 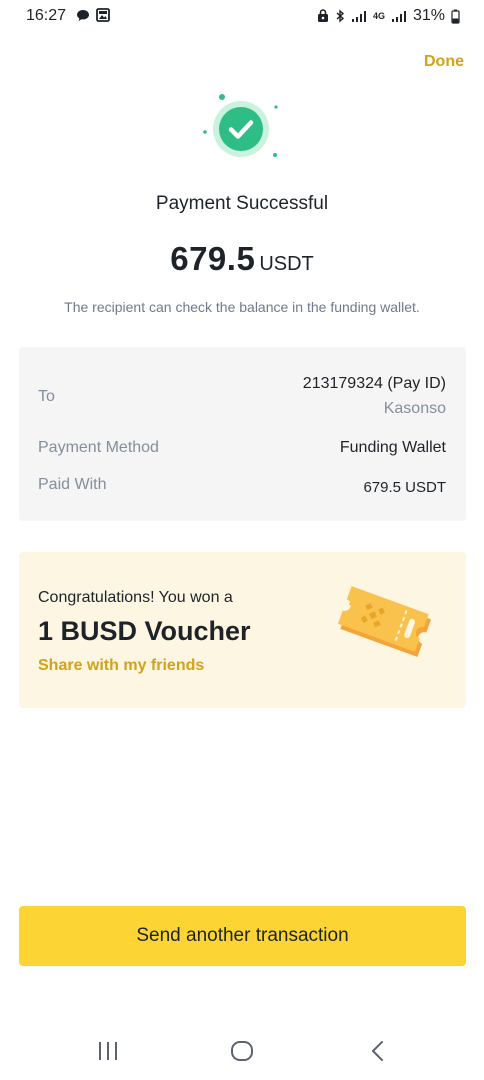 I want to click on status-notification-icons, so click(x=93, y=17).